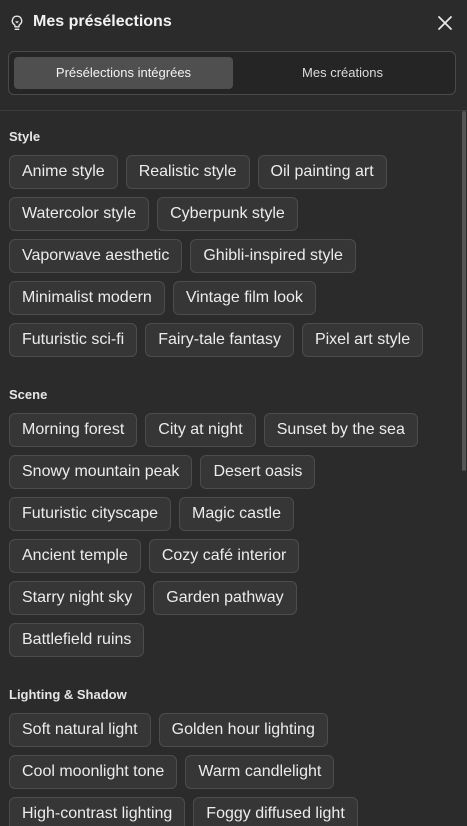 The image size is (467, 826). I want to click on preset-tabs: Présélections intégrées Mes créations, so click(232, 73).